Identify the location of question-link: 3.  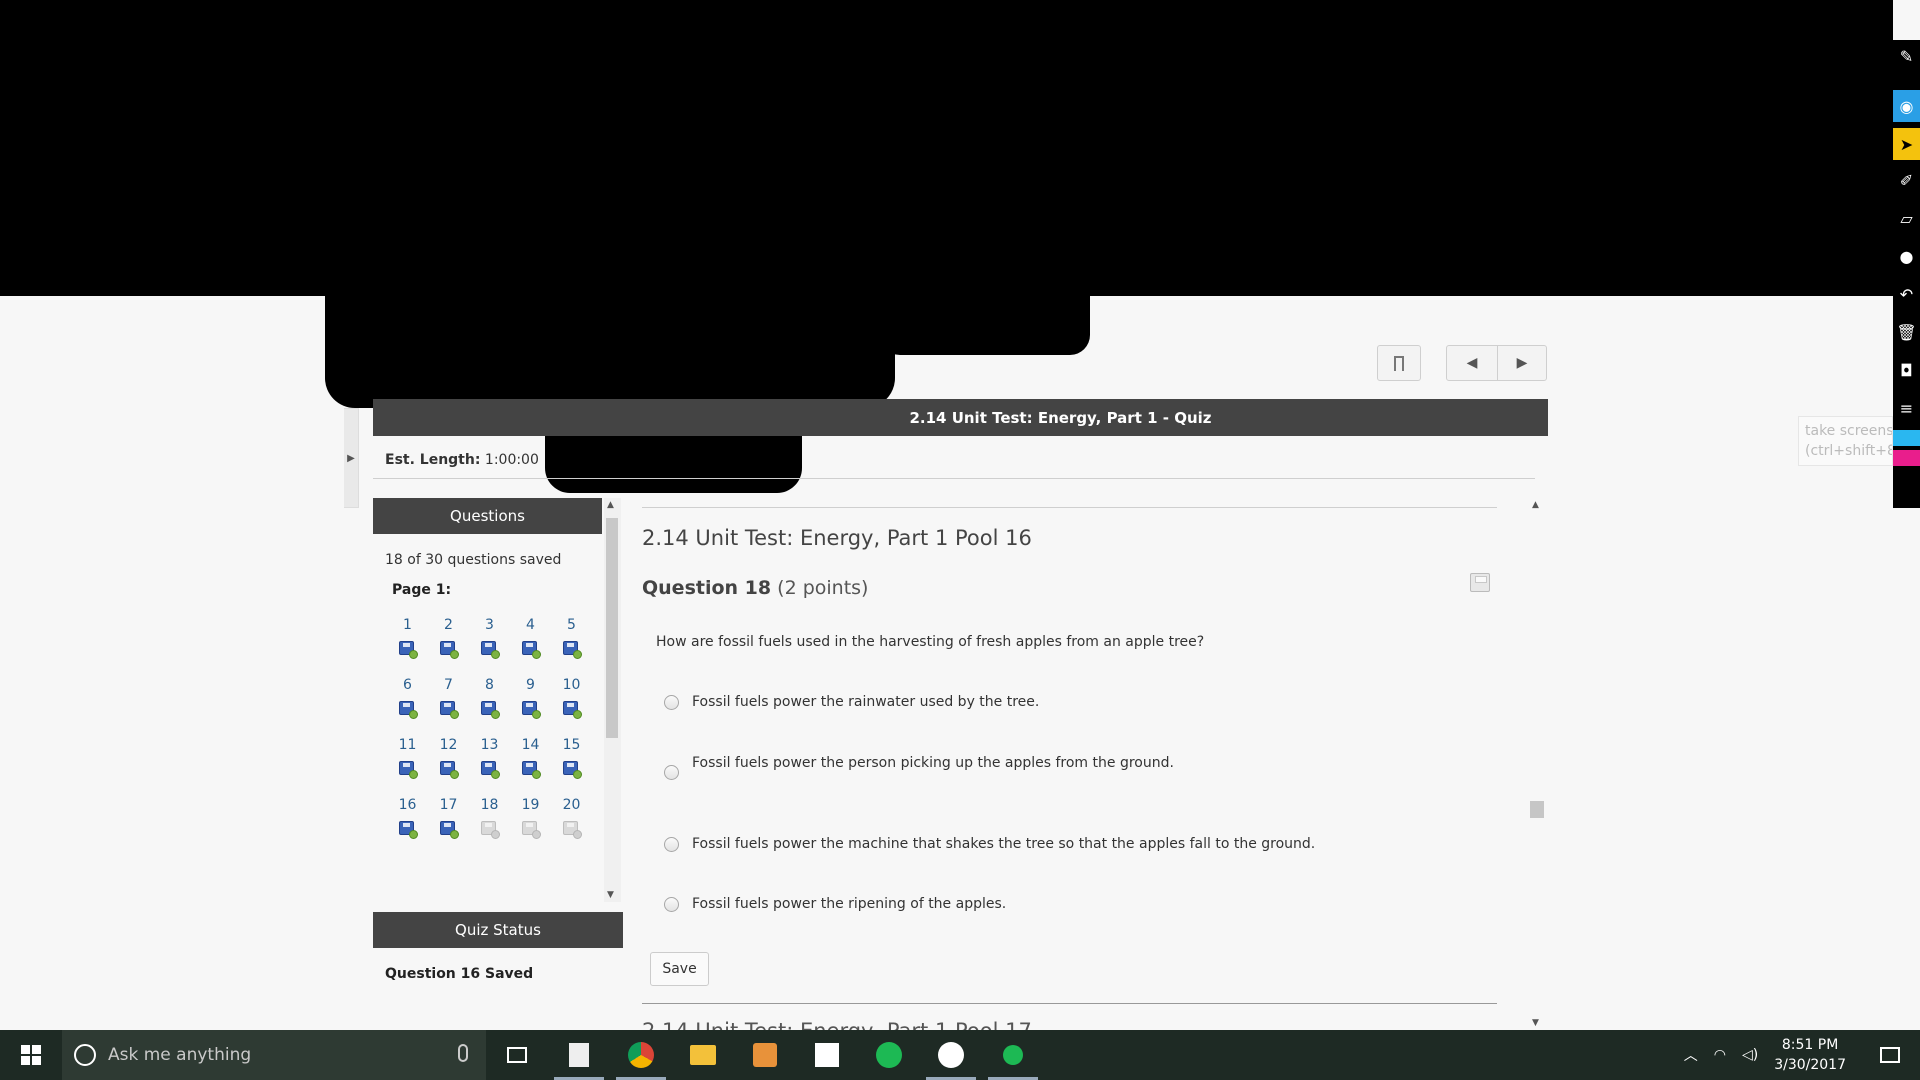
(489, 638).